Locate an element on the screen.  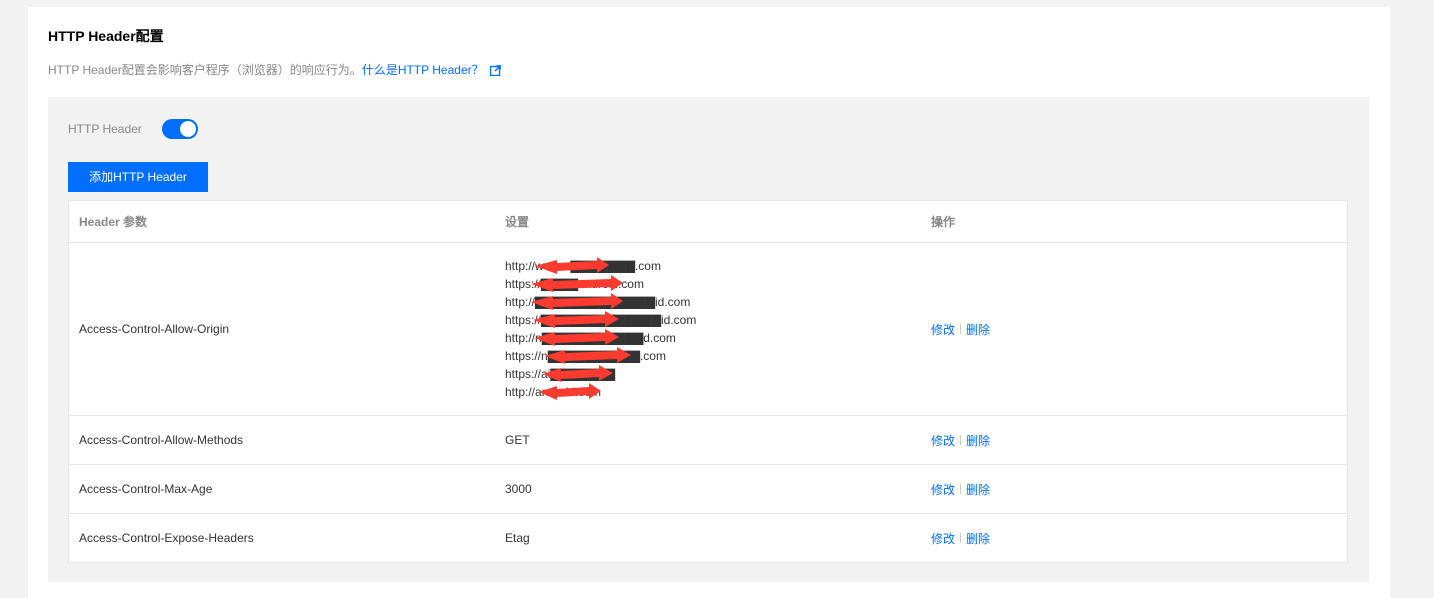
switch-label: HTTP Header is located at coordinates (105, 129).